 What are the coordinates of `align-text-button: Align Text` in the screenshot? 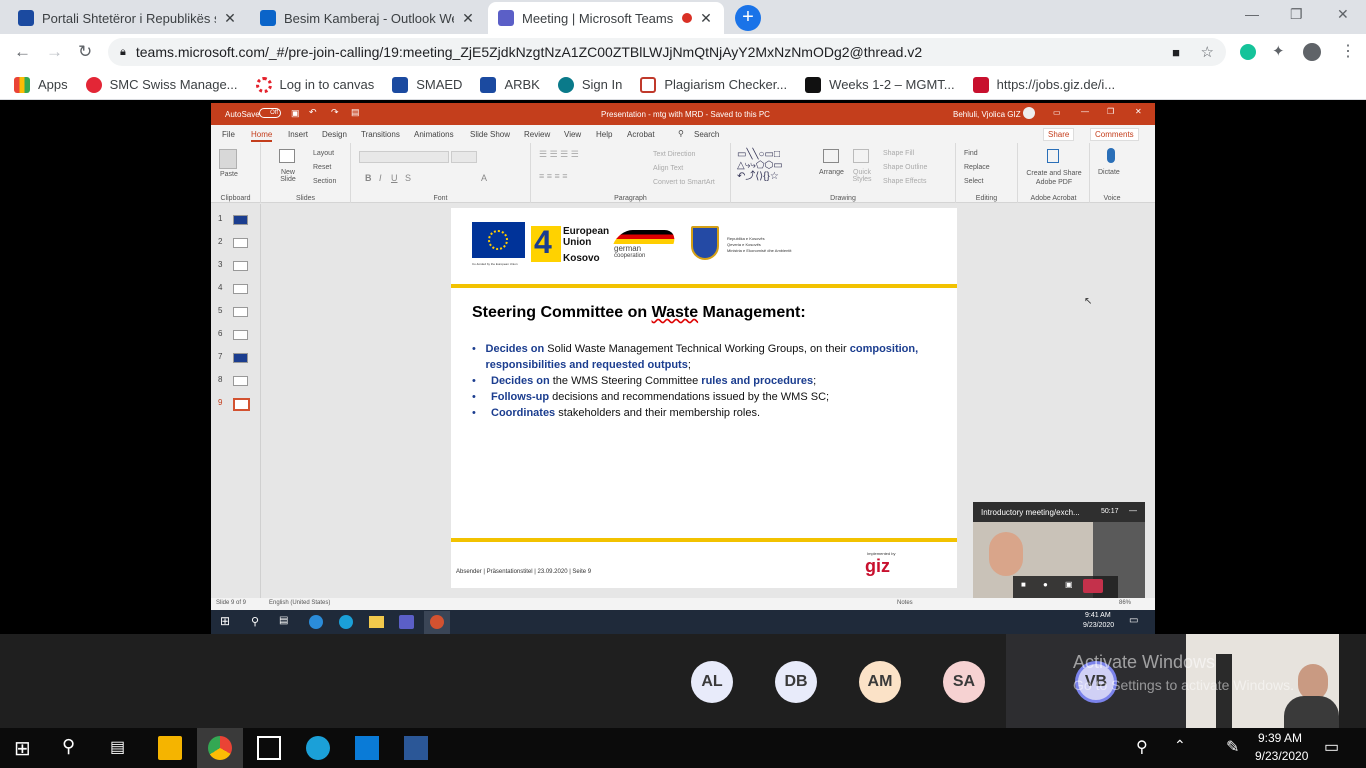 It's located at (668, 168).